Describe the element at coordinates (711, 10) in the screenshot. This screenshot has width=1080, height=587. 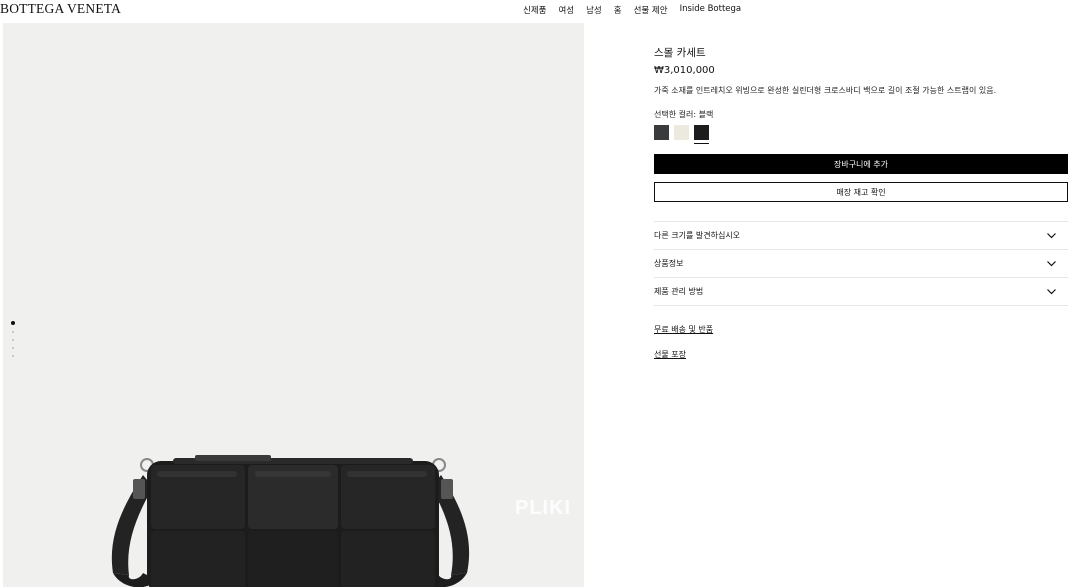
I see `nav-item-inside-bottega: Inside Bottega` at that location.